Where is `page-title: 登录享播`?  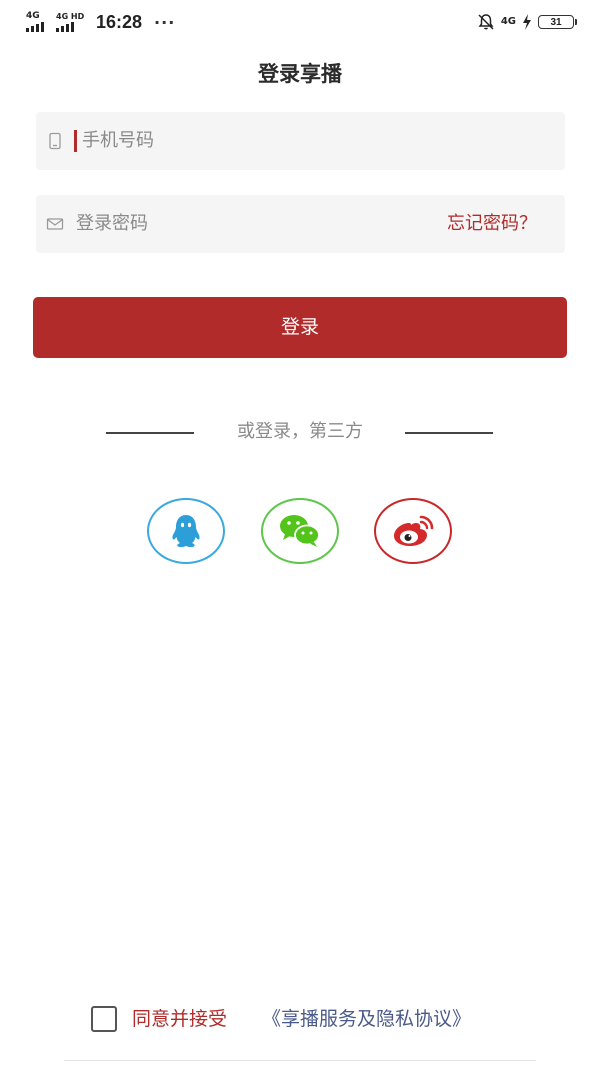
page-title: 登录享播 is located at coordinates (300, 74).